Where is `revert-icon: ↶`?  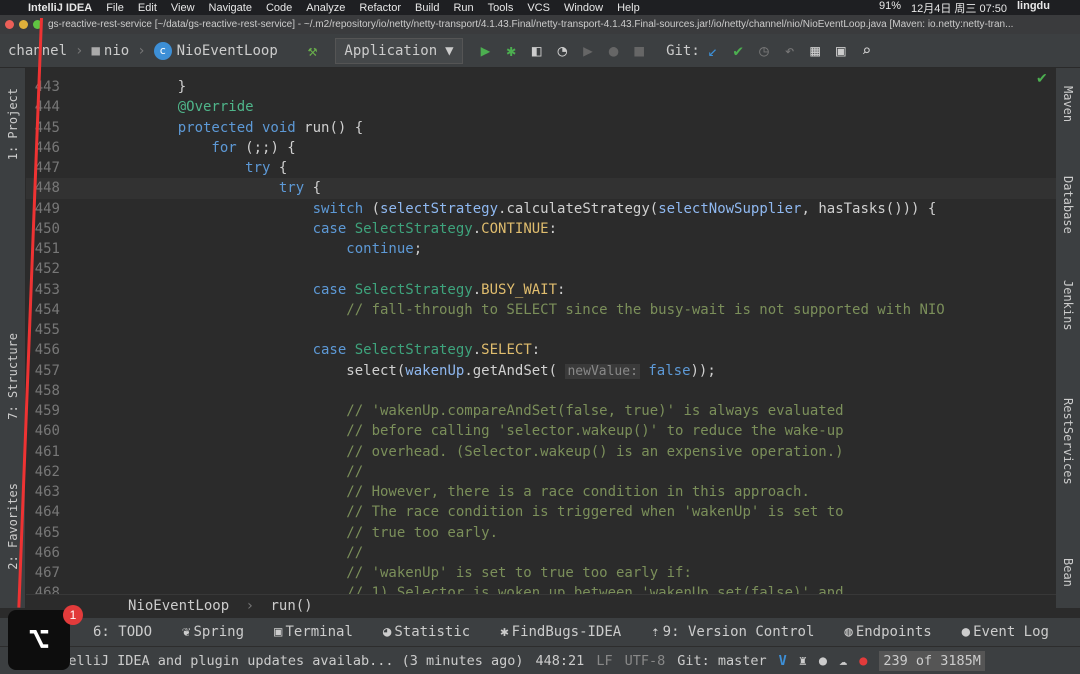
revert-icon: ↶ is located at coordinates (790, 50).